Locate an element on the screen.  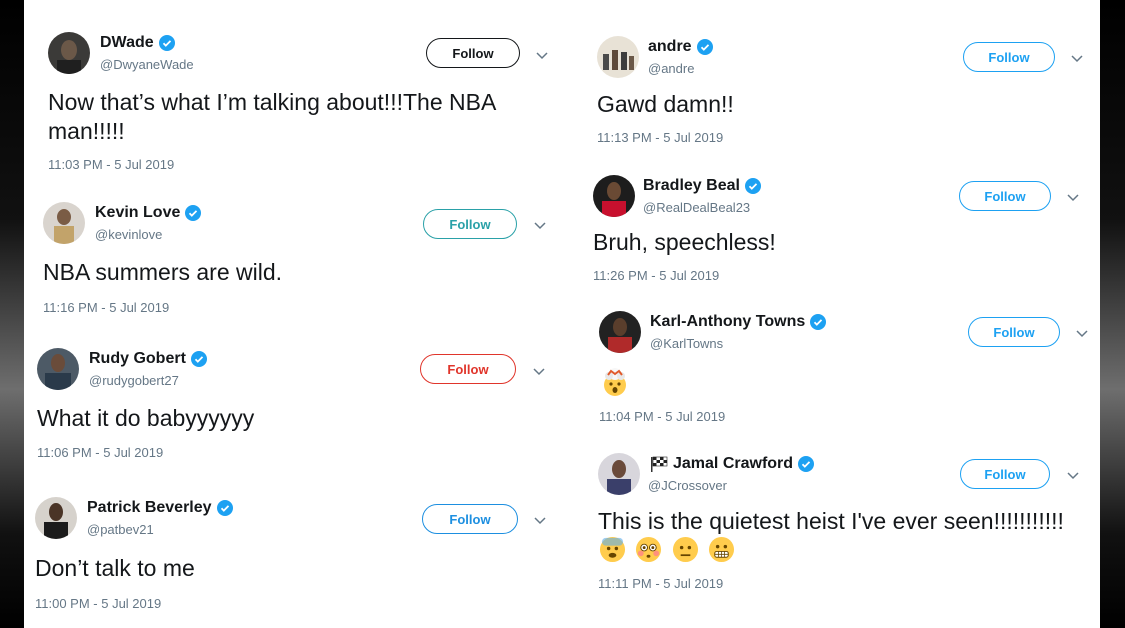
handle: @DwyaneWade is located at coordinates (147, 64).